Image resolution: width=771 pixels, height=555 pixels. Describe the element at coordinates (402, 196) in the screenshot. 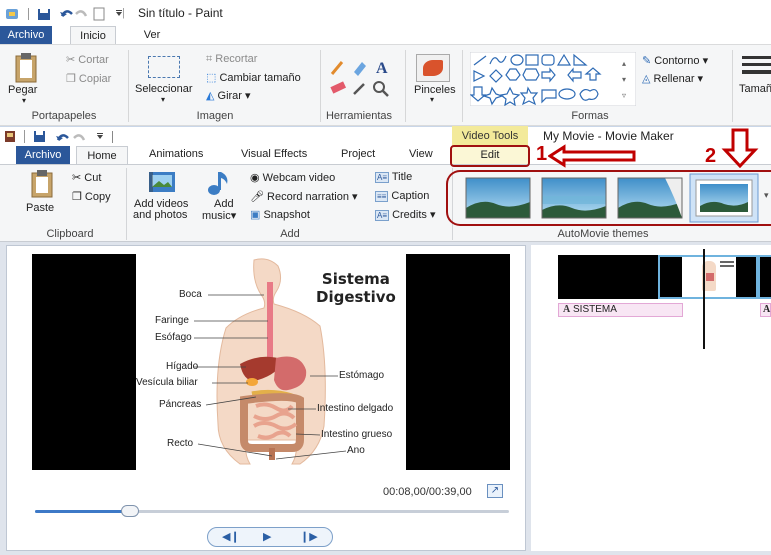

I see `caption-button: ≡≡ Caption` at that location.